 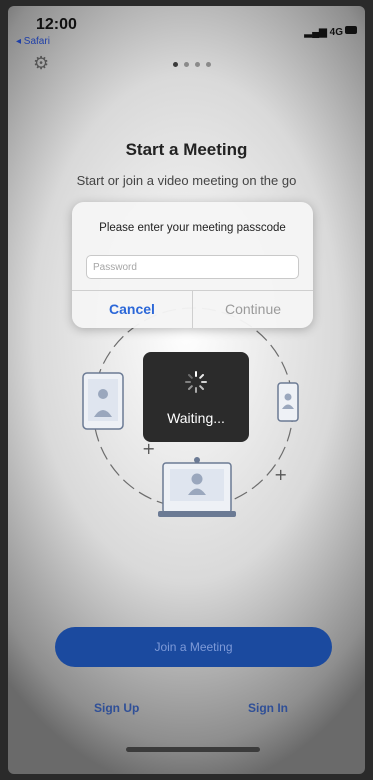 I want to click on password-input, so click(x=192, y=267).